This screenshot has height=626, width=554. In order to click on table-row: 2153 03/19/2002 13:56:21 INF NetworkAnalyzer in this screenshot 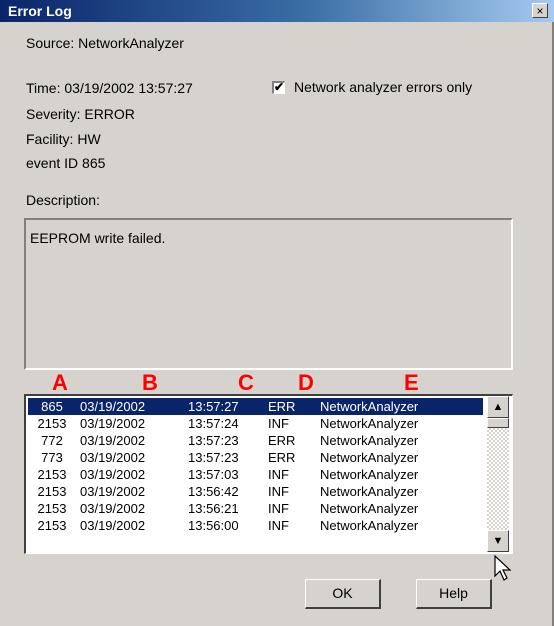, I will do `click(255, 508)`.